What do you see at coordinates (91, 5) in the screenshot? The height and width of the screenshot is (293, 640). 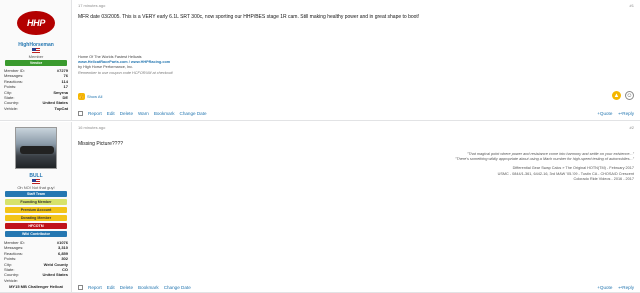 I see `post-timestamp: 17 minutes ago` at bounding box center [91, 5].